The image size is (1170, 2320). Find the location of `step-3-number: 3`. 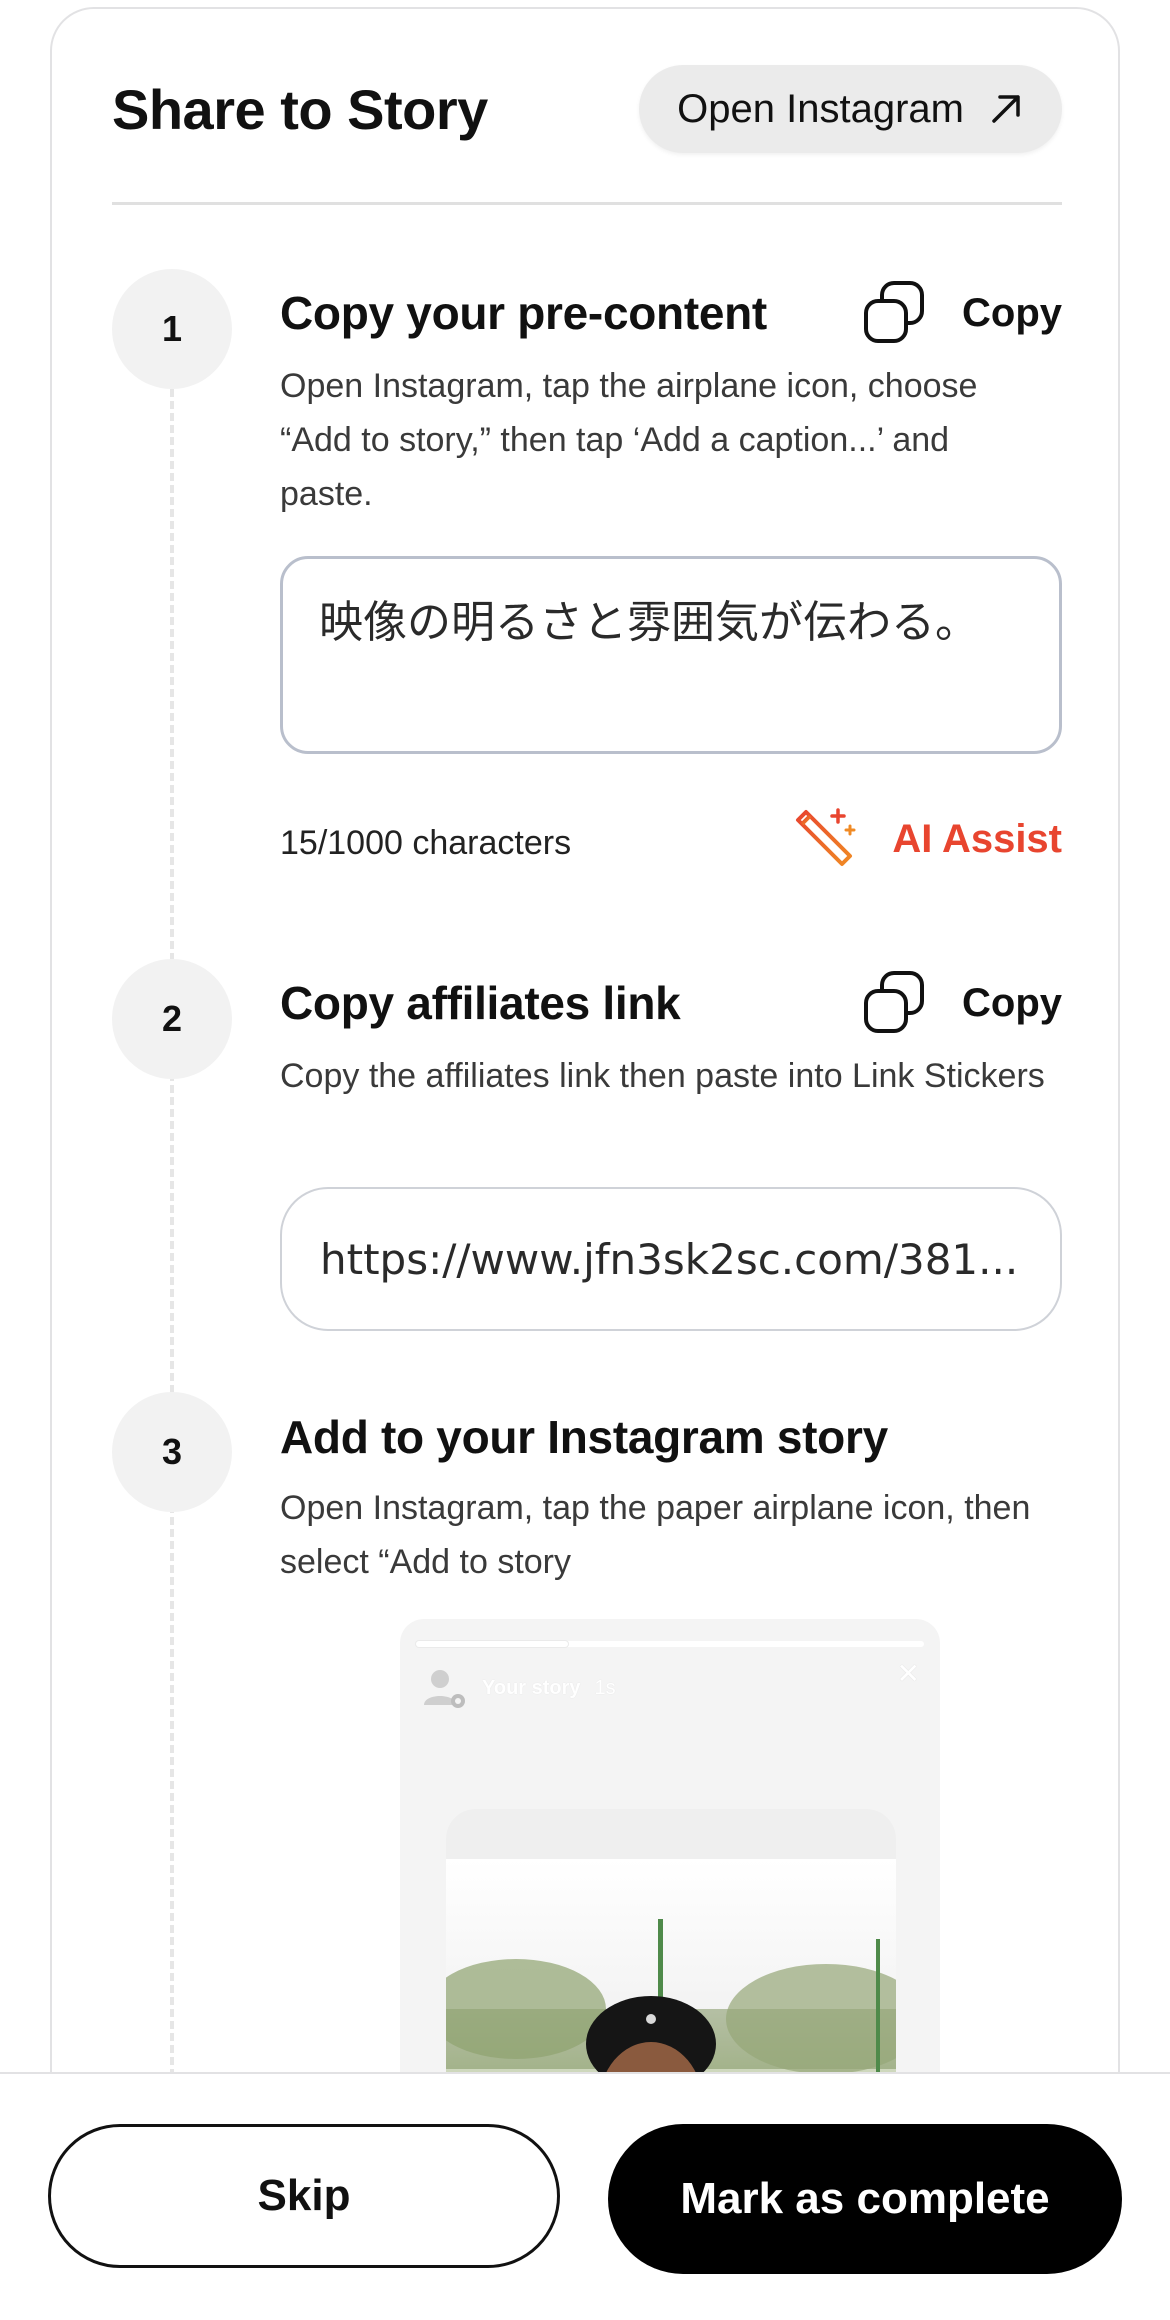

step-3-number: 3 is located at coordinates (172, 1452).